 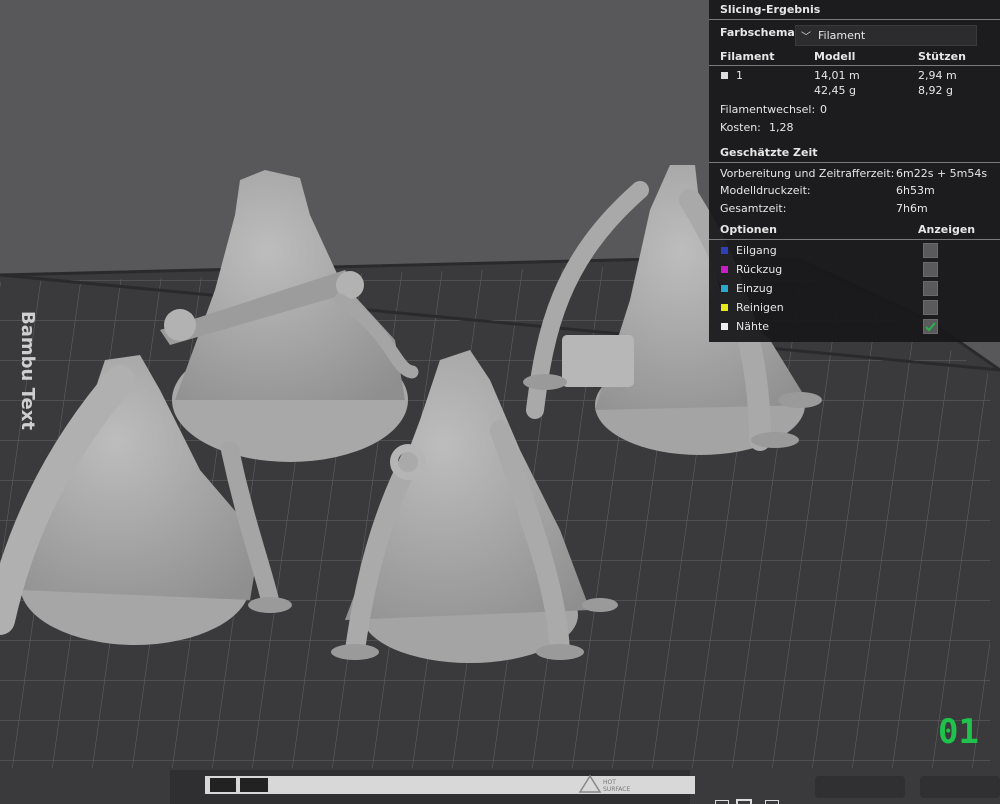 What do you see at coordinates (912, 208) in the screenshot?
I see `total-time-value: 7h6m` at bounding box center [912, 208].